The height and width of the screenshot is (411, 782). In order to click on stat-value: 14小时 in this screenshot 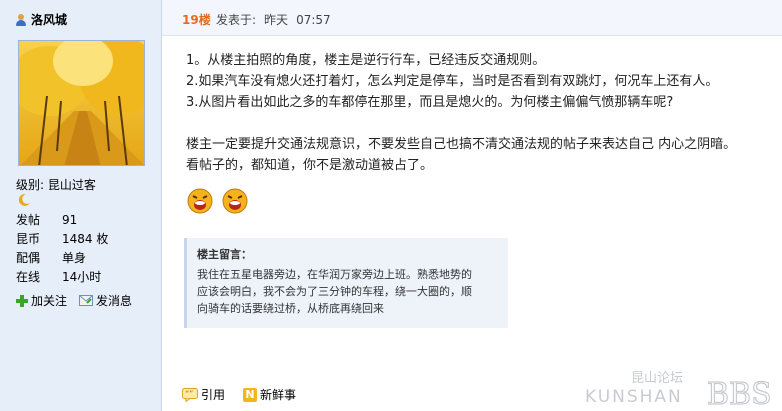, I will do `click(82, 277)`.